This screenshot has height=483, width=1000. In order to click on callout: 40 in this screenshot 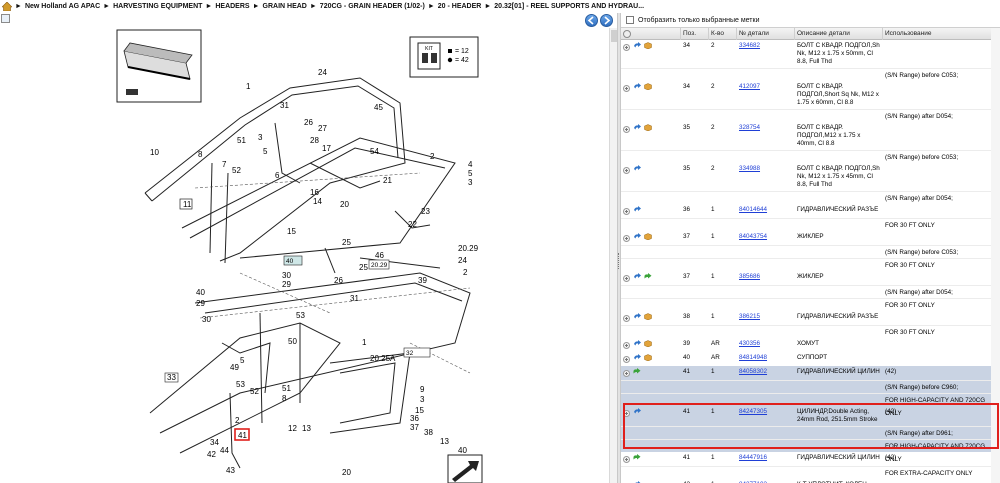, I will do `click(462, 450)`.